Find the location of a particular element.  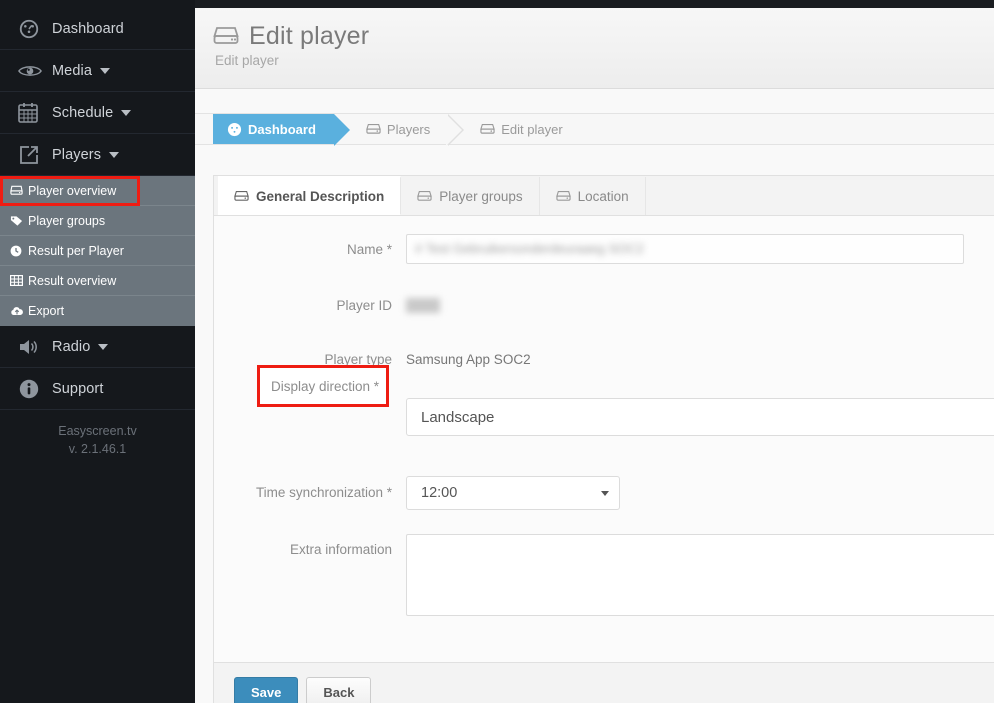

sidebar-item-label: Players is located at coordinates (77, 154).